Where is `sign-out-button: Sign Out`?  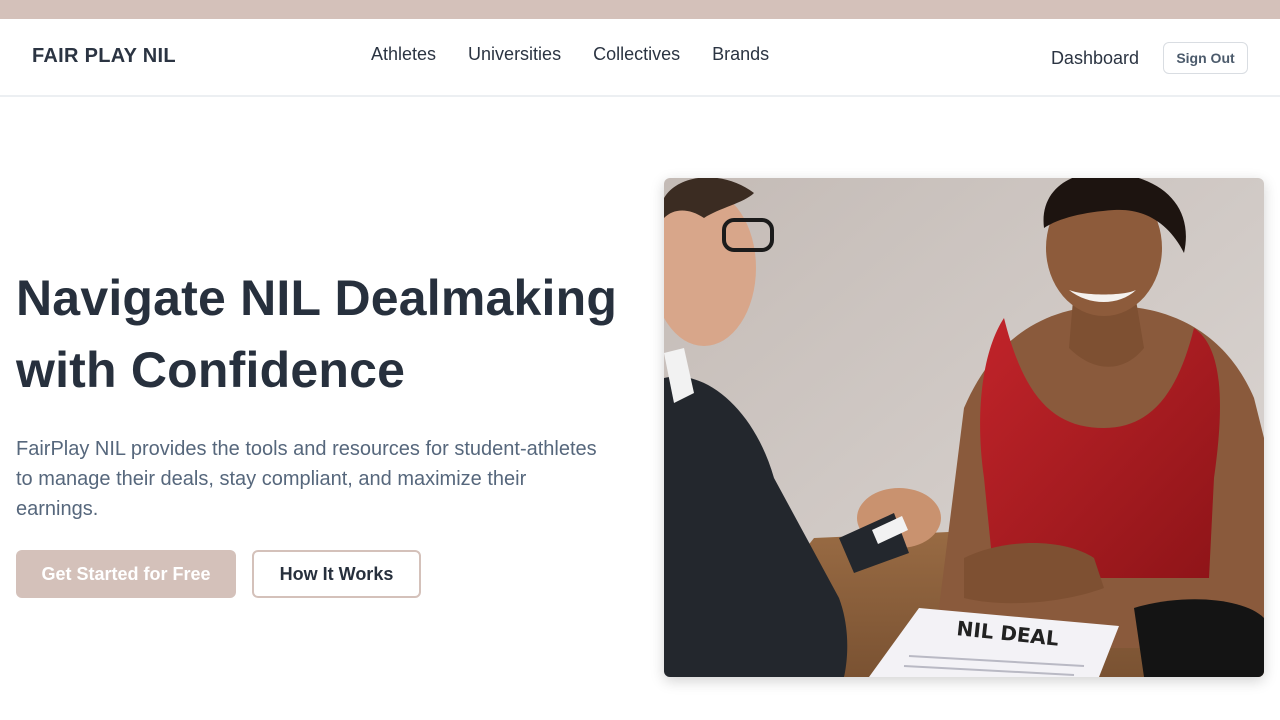 sign-out-button: Sign Out is located at coordinates (1205, 58).